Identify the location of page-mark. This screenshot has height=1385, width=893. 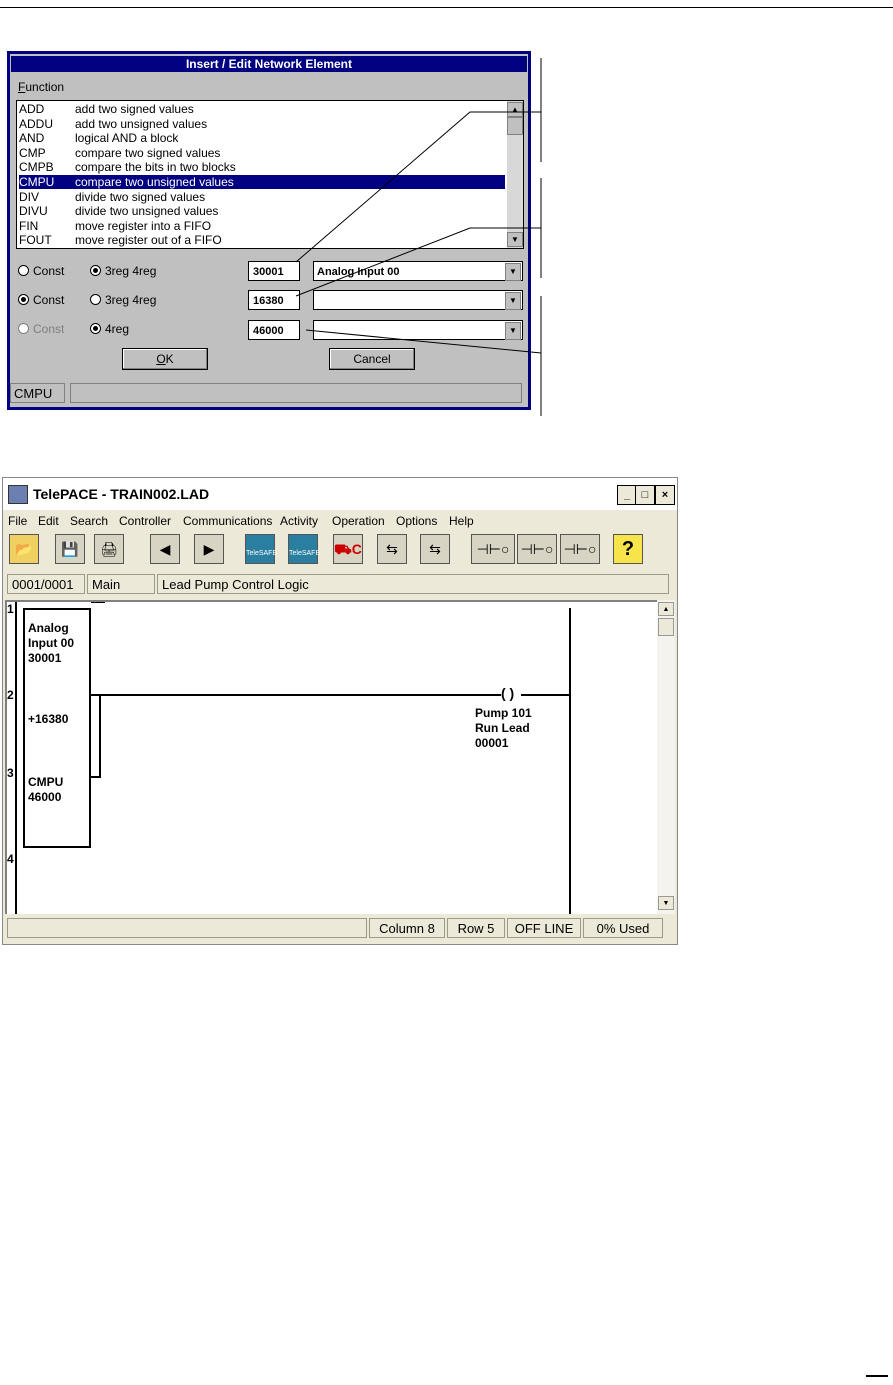
(877, 1376).